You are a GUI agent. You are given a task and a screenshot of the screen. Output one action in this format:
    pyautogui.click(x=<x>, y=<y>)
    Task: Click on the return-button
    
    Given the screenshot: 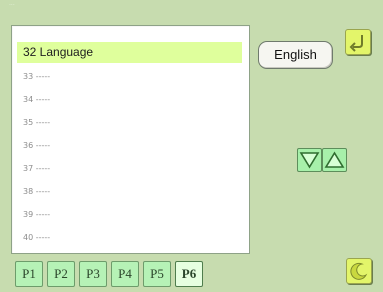 What is the action you would take?
    pyautogui.click(x=358, y=42)
    